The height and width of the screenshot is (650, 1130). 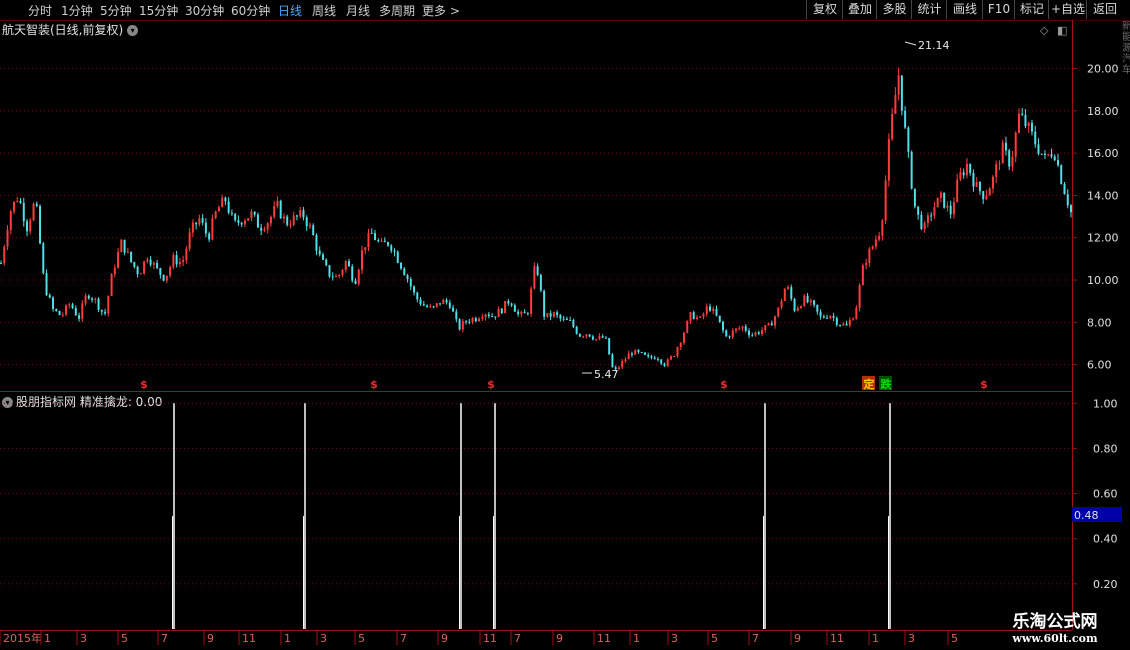 What do you see at coordinates (674, 638) in the screenshot?
I see `date-tick-label: 3` at bounding box center [674, 638].